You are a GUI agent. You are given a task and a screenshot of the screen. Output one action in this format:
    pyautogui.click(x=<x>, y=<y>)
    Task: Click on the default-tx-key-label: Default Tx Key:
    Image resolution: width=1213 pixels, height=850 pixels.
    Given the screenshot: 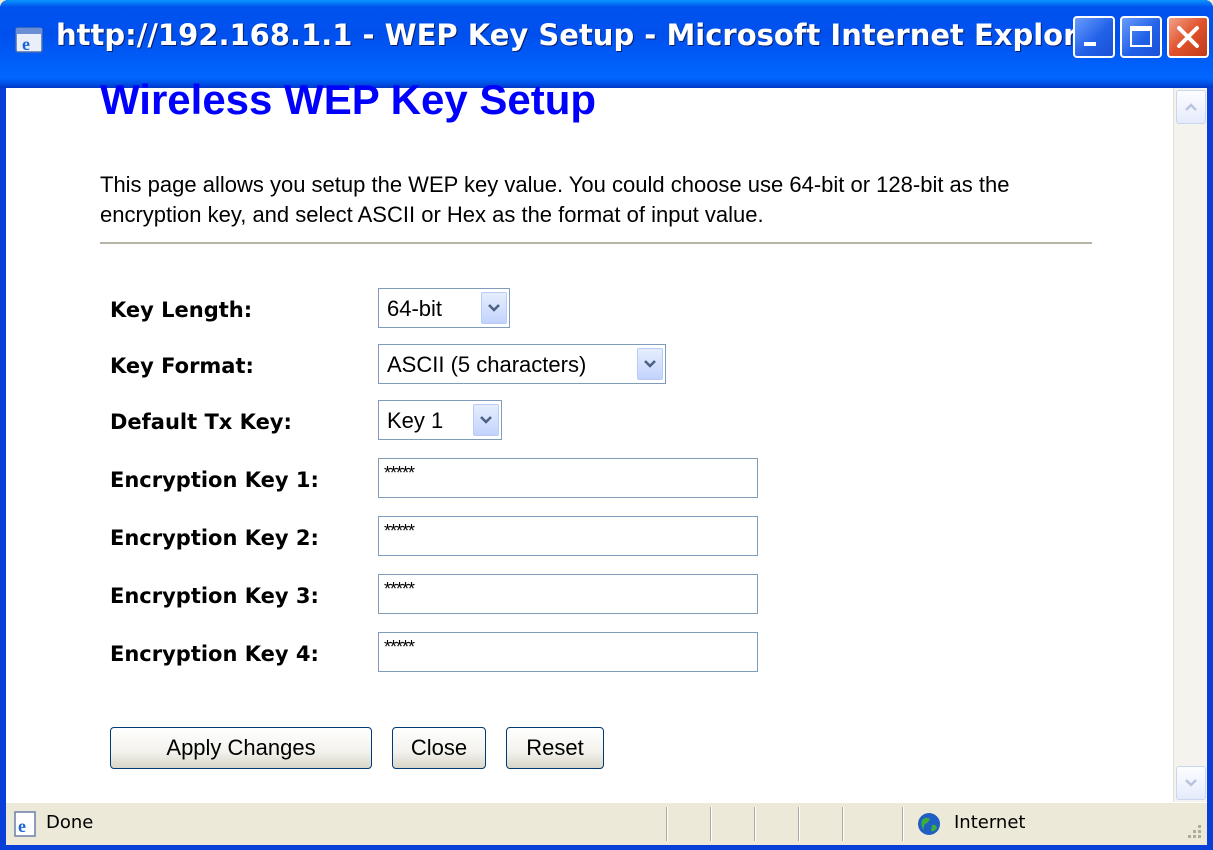 What is the action you would take?
    pyautogui.click(x=201, y=422)
    